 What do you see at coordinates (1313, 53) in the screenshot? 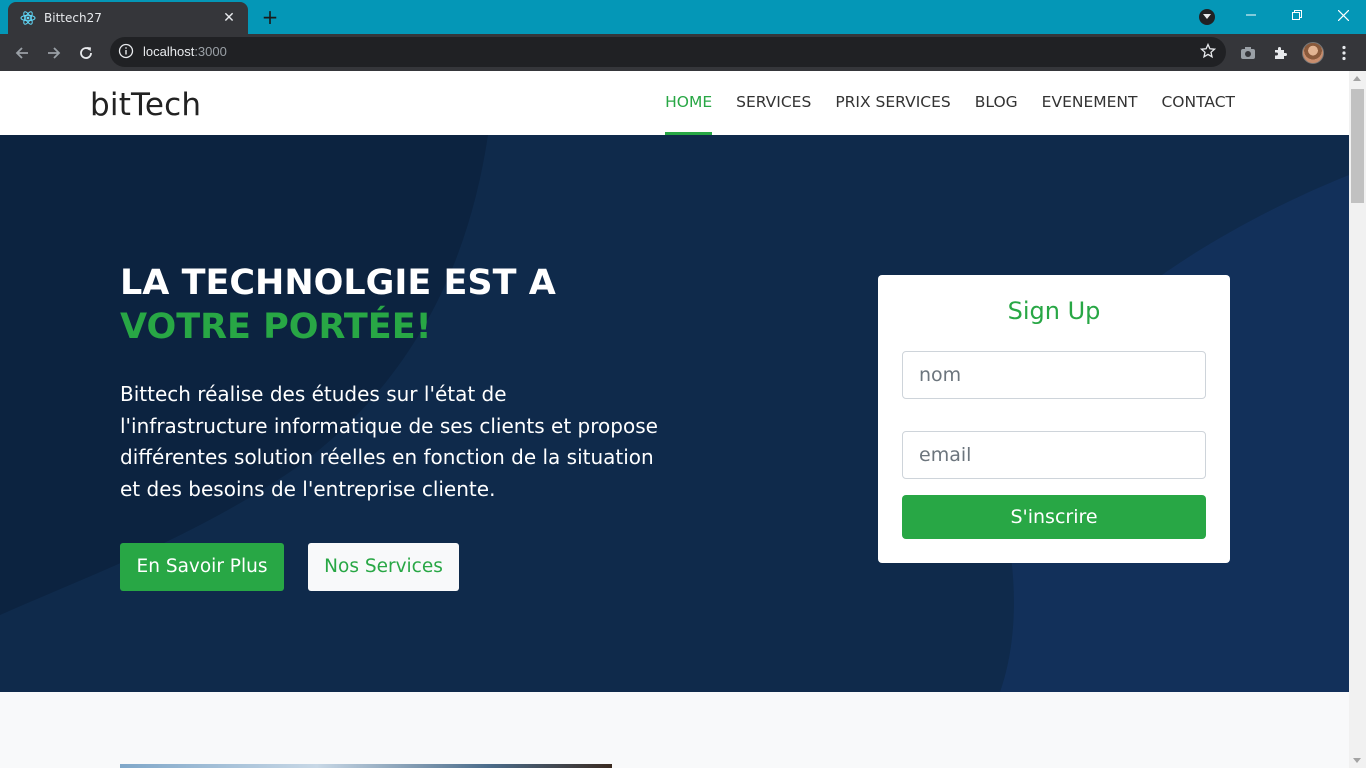
I see `profile-avatar` at bounding box center [1313, 53].